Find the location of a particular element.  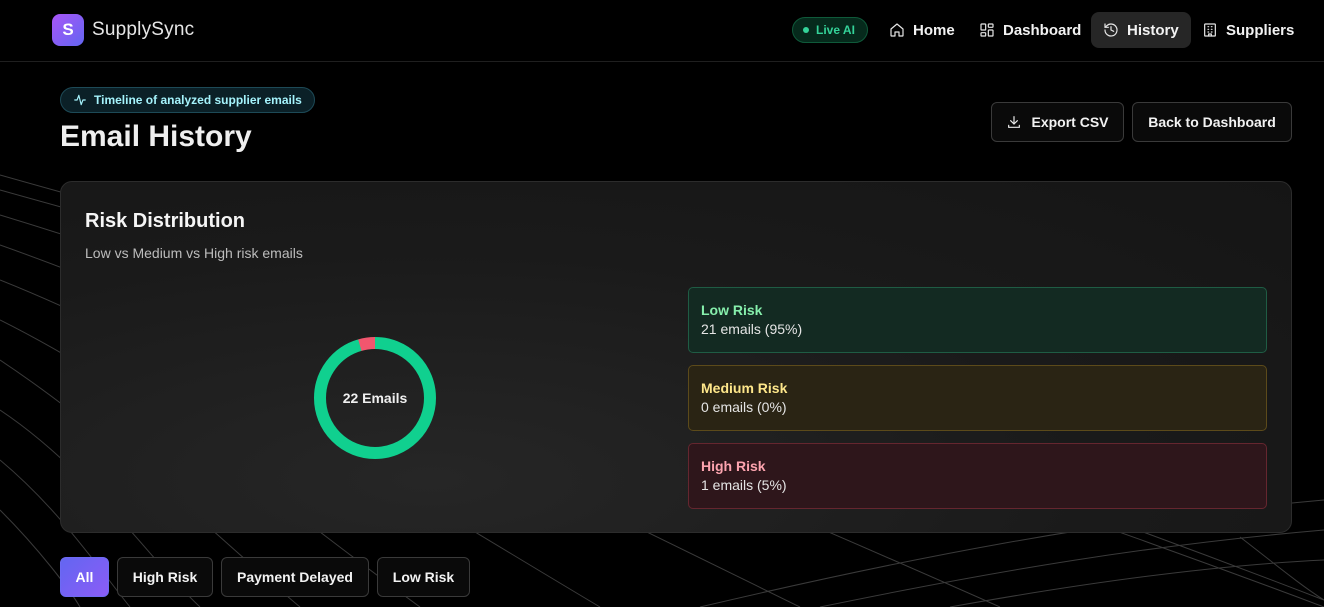

donut-center-label: 22 Emails is located at coordinates (375, 398).